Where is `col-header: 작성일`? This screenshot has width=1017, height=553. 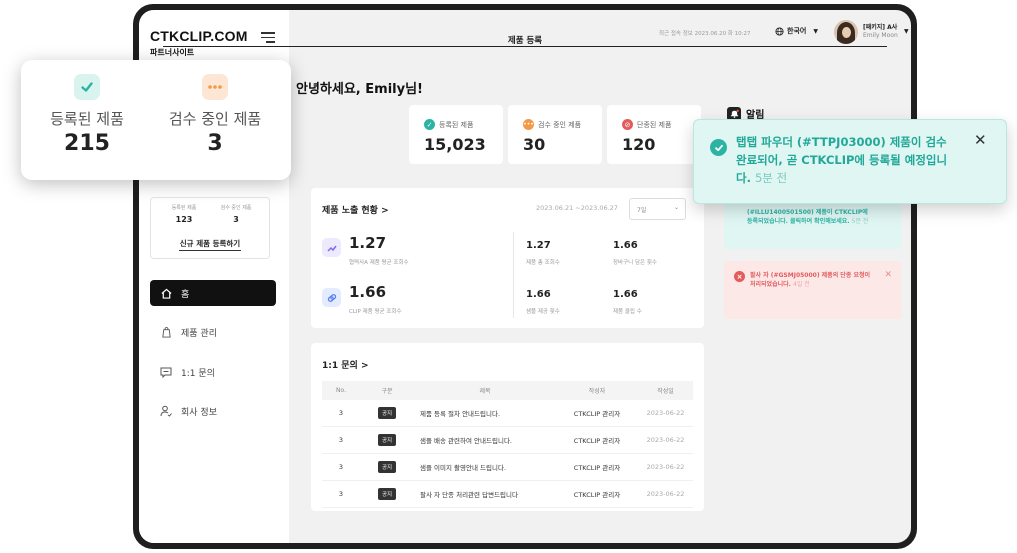 col-header: 작성일 is located at coordinates (665, 390).